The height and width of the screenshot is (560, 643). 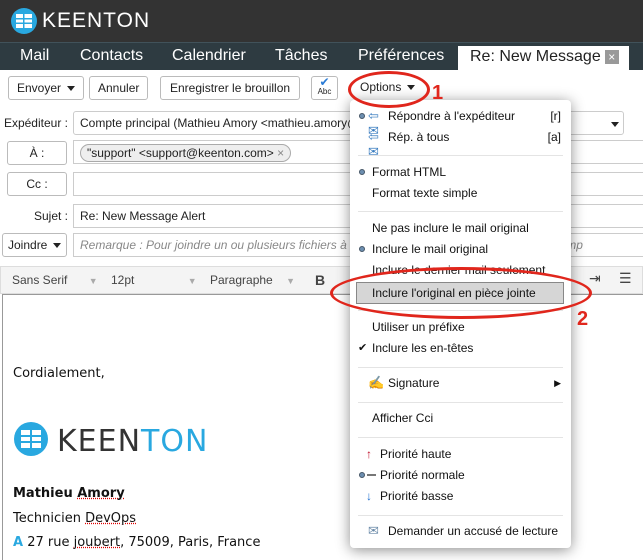 What do you see at coordinates (96, 20) in the screenshot?
I see `brand-name: KEENTON` at bounding box center [96, 20].